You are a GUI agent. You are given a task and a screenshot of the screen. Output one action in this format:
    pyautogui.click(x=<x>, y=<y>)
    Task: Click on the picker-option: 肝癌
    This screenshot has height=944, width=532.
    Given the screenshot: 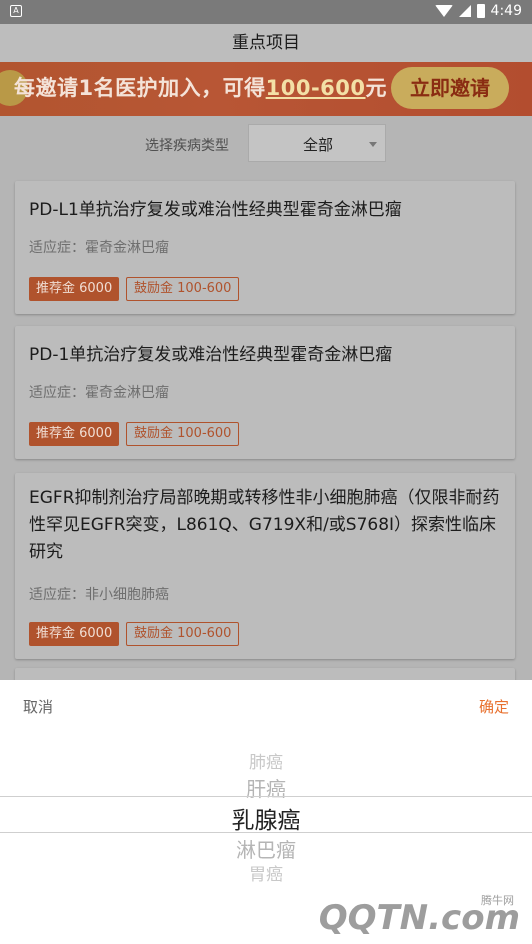 What is the action you would take?
    pyautogui.click(x=266, y=787)
    